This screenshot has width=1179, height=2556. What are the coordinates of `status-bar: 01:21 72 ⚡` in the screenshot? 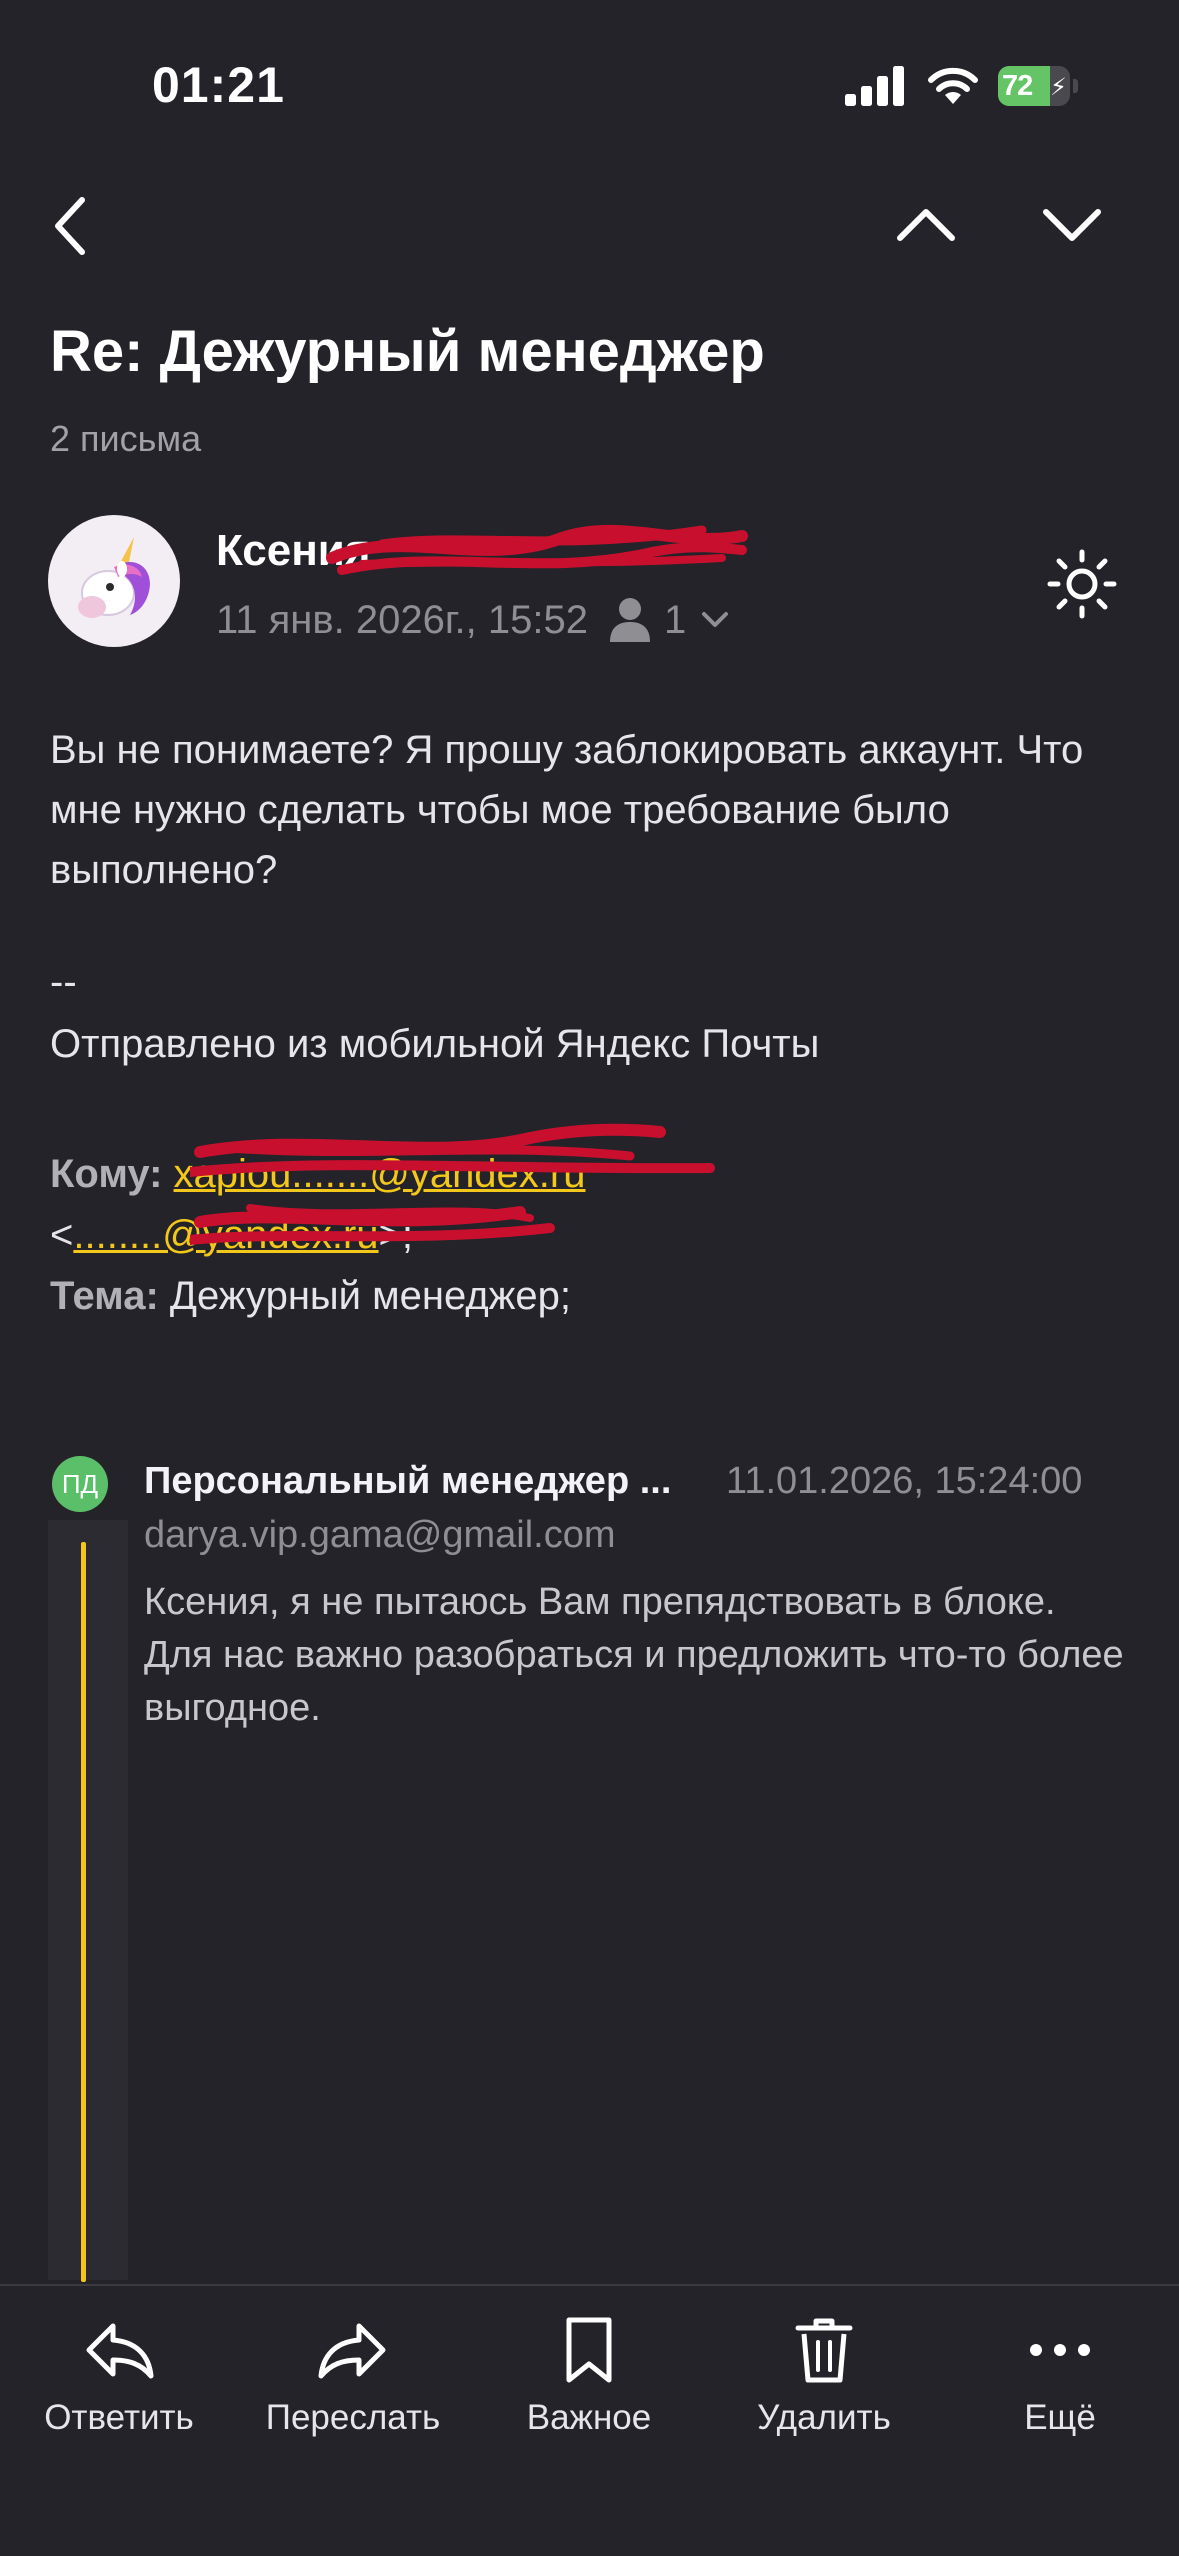 It's located at (589, 85).